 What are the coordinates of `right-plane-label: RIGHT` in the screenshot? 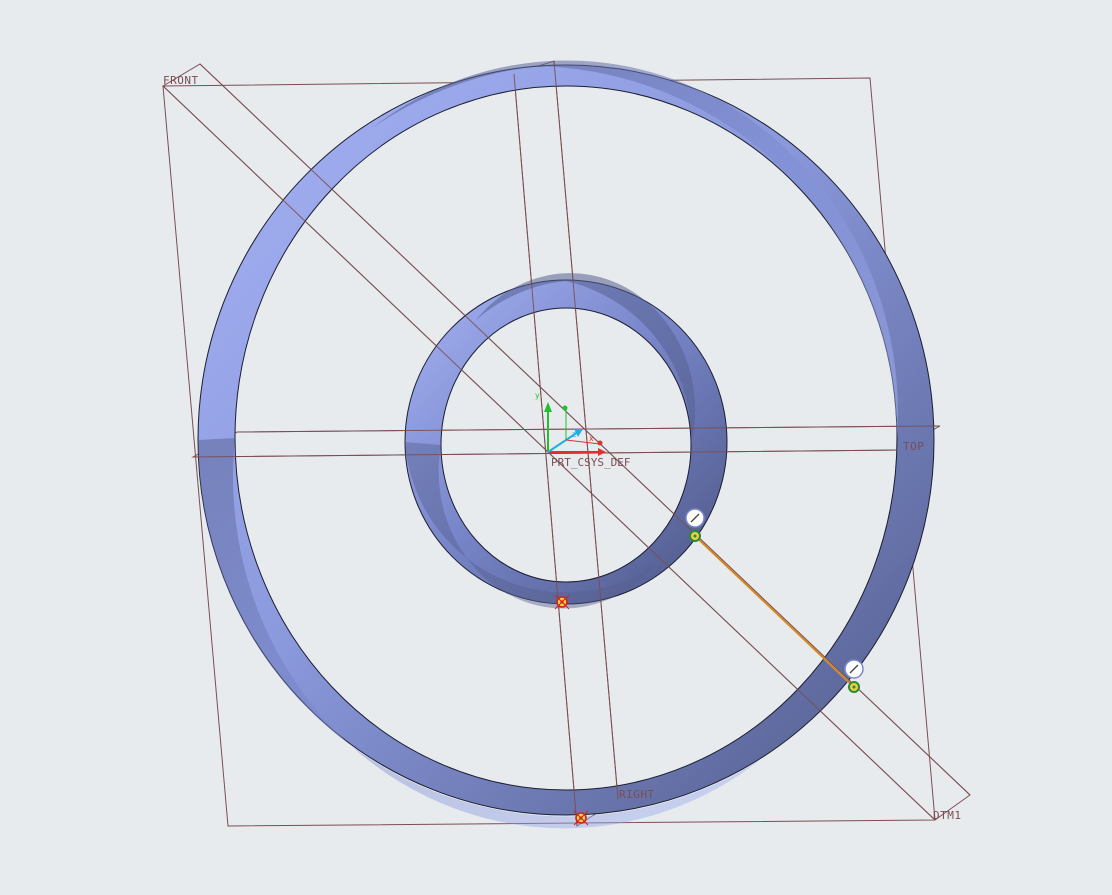 It's located at (637, 794).